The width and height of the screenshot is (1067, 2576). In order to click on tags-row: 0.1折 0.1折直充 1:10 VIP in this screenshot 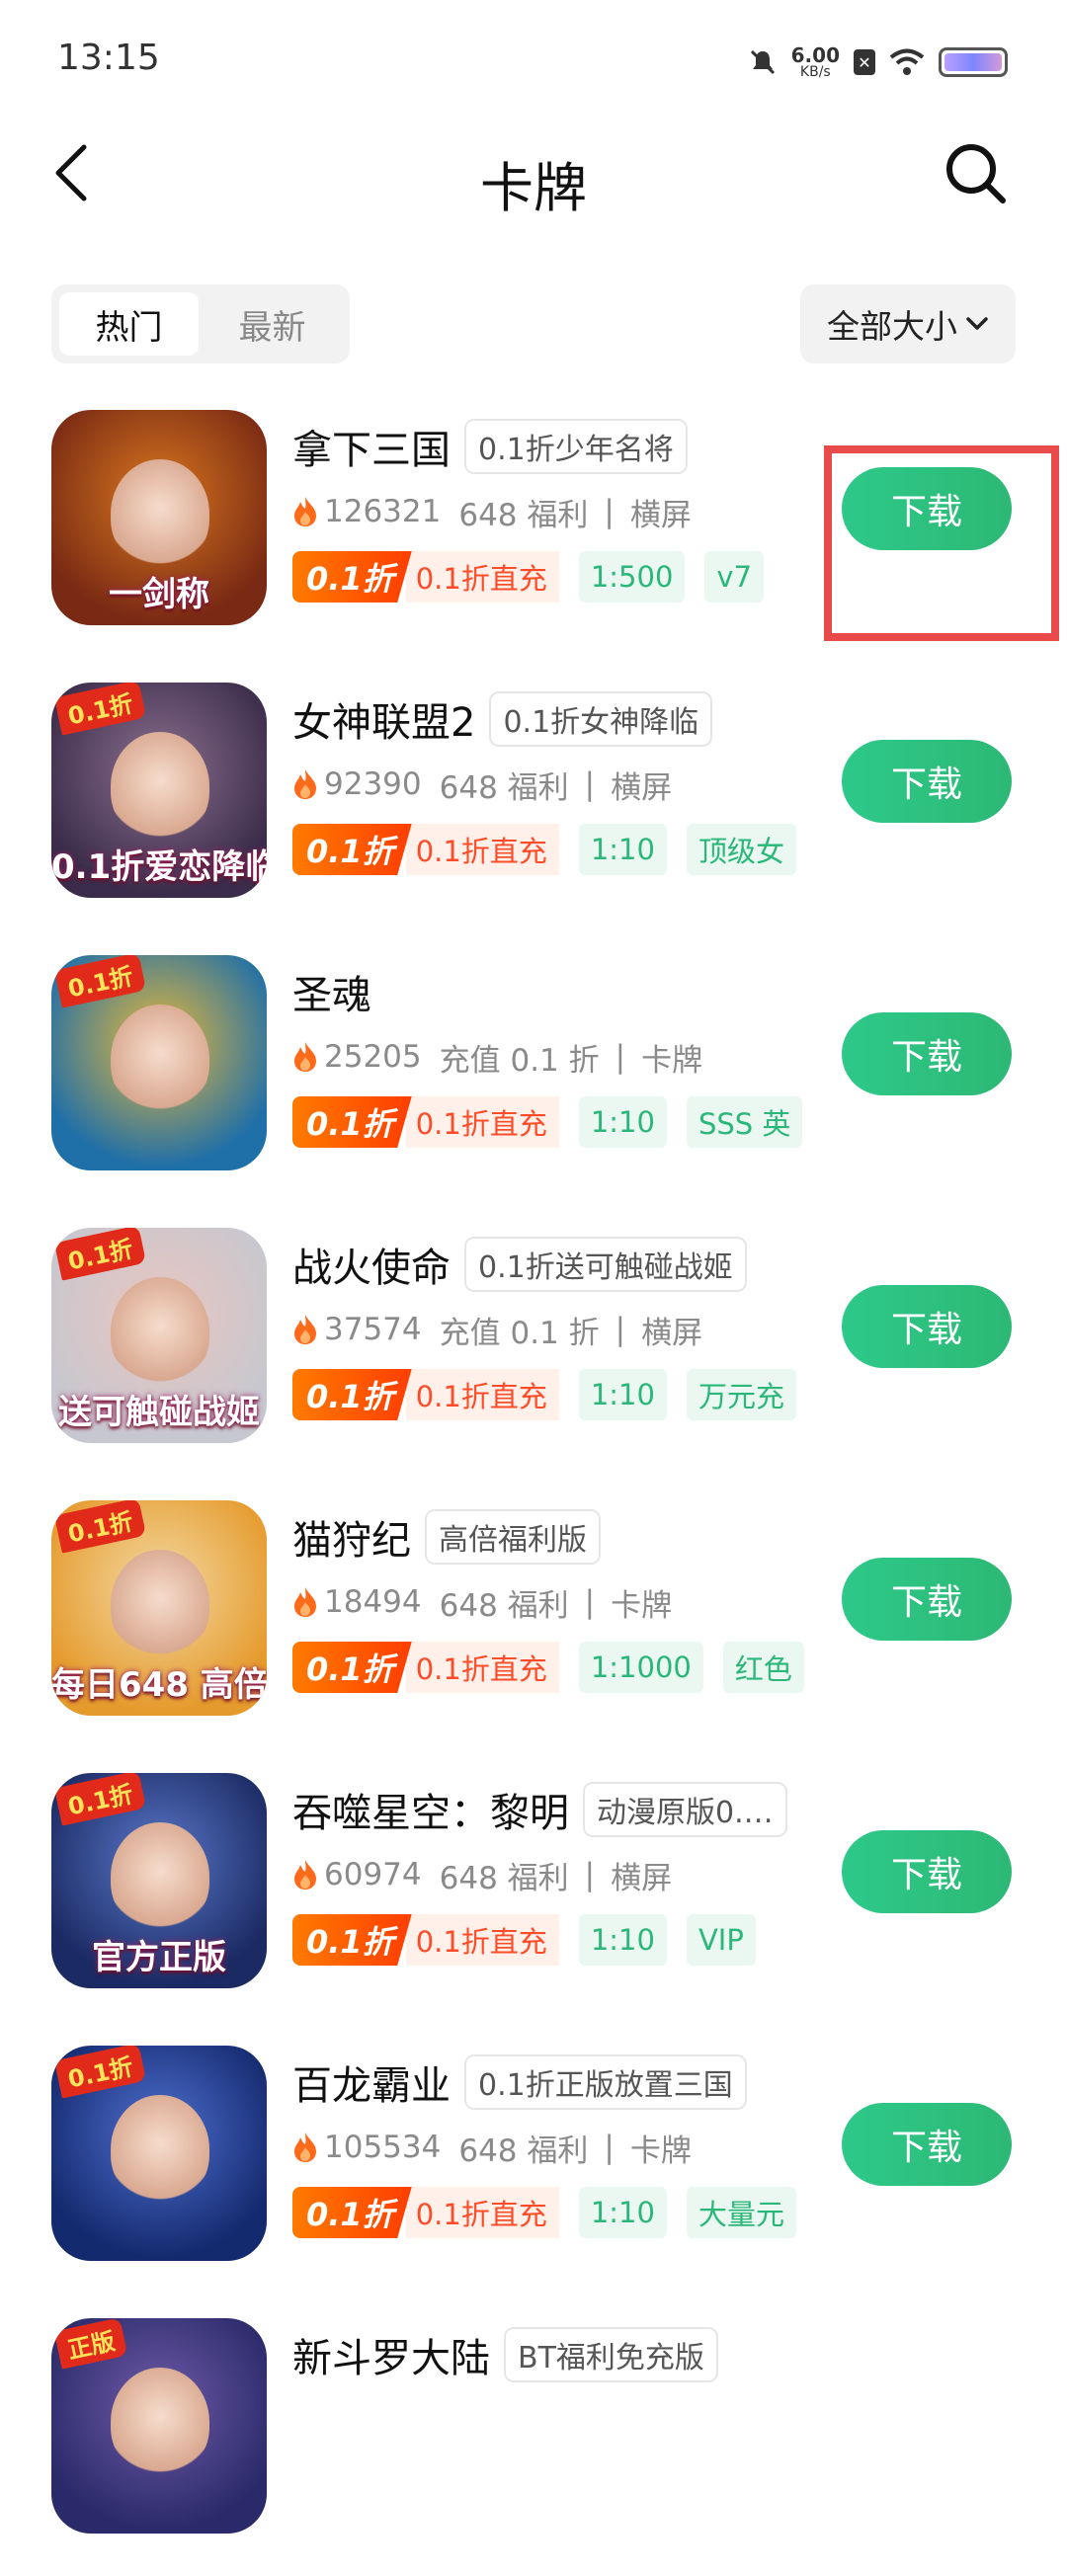, I will do `click(549, 1940)`.